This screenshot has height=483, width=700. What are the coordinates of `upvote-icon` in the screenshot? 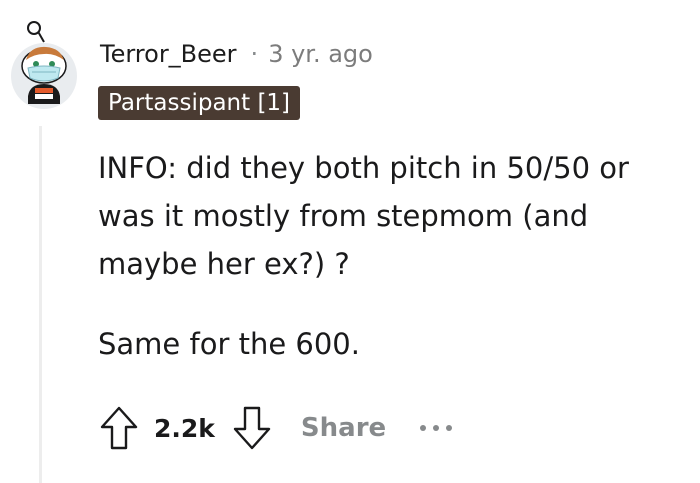 It's located at (119, 428).